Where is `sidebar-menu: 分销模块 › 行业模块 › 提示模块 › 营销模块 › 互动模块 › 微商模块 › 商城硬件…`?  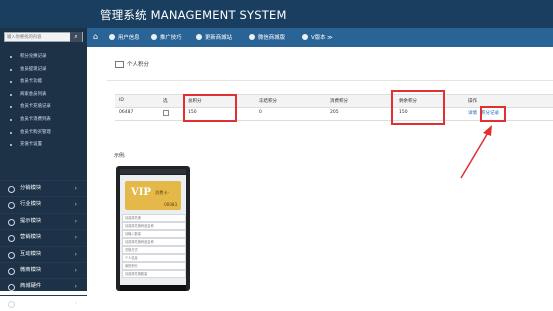 sidebar-menu: 分销模块 › 行业模块 › 提示模块 › 营销模块 › 互动模块 › 微商模块 › 商城硬件… is located at coordinates (43, 245).